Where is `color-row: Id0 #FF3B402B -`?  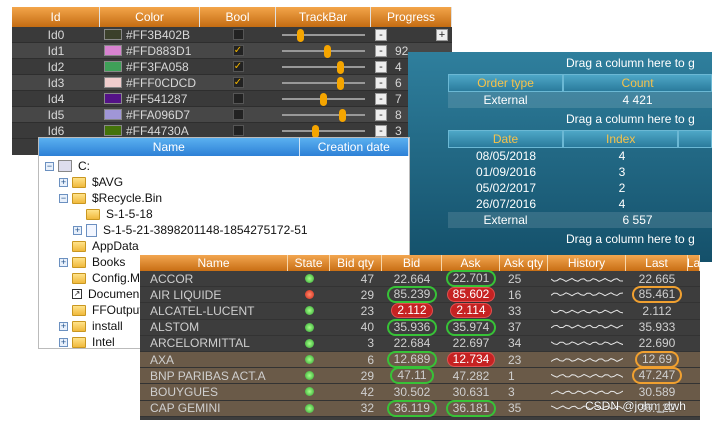 color-row: Id0 #FF3B402B - is located at coordinates (232, 35).